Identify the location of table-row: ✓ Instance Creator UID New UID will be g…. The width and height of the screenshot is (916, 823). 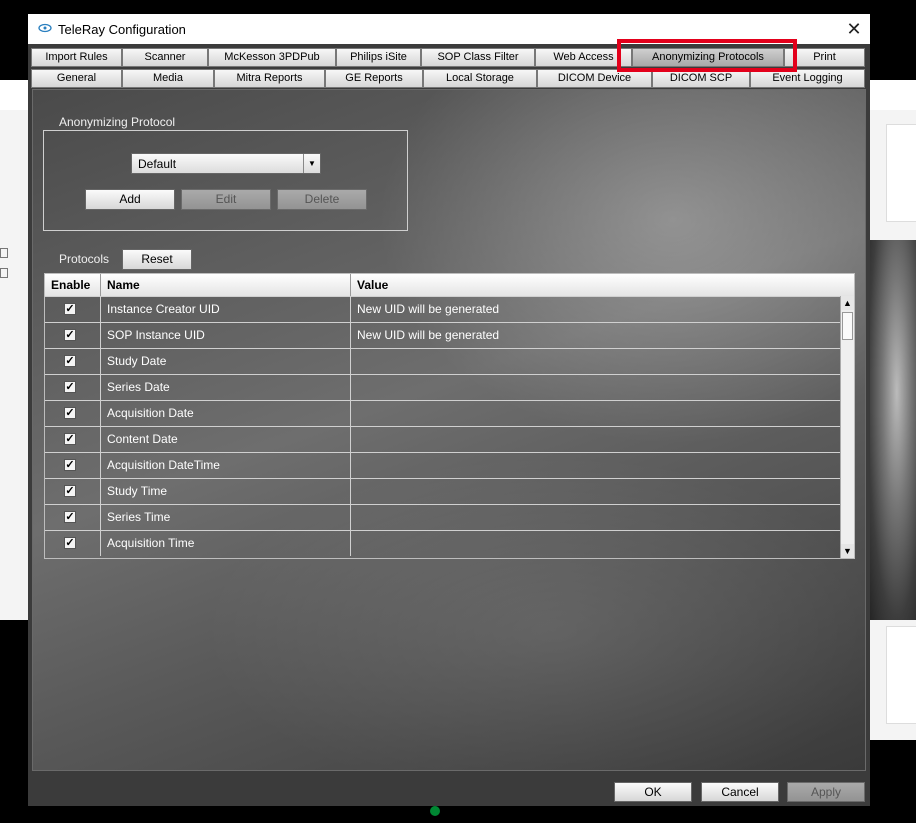
(442, 309).